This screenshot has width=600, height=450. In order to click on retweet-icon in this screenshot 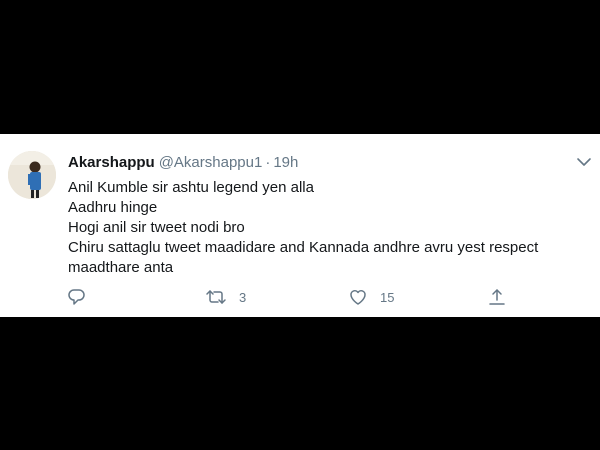, I will do `click(216, 297)`.